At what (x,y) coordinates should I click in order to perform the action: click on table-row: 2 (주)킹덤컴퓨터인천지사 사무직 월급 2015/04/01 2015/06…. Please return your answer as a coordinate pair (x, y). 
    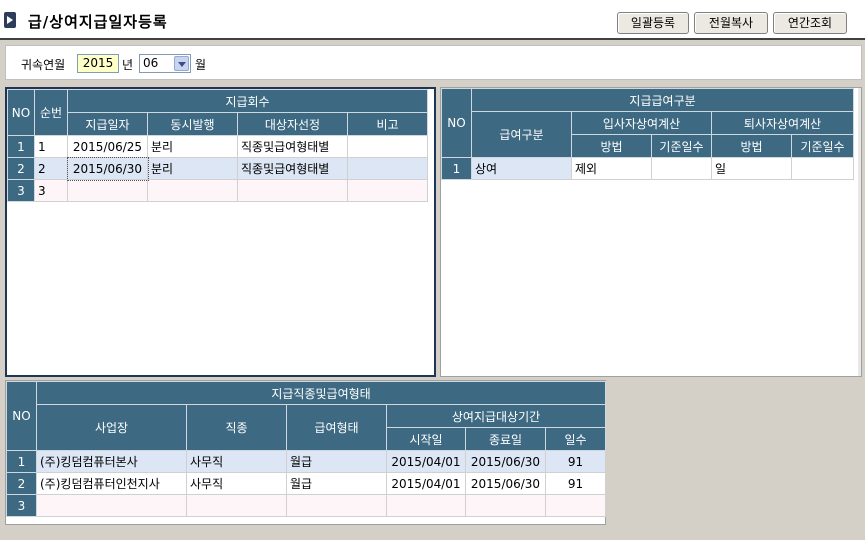
    Looking at the image, I should click on (306, 483).